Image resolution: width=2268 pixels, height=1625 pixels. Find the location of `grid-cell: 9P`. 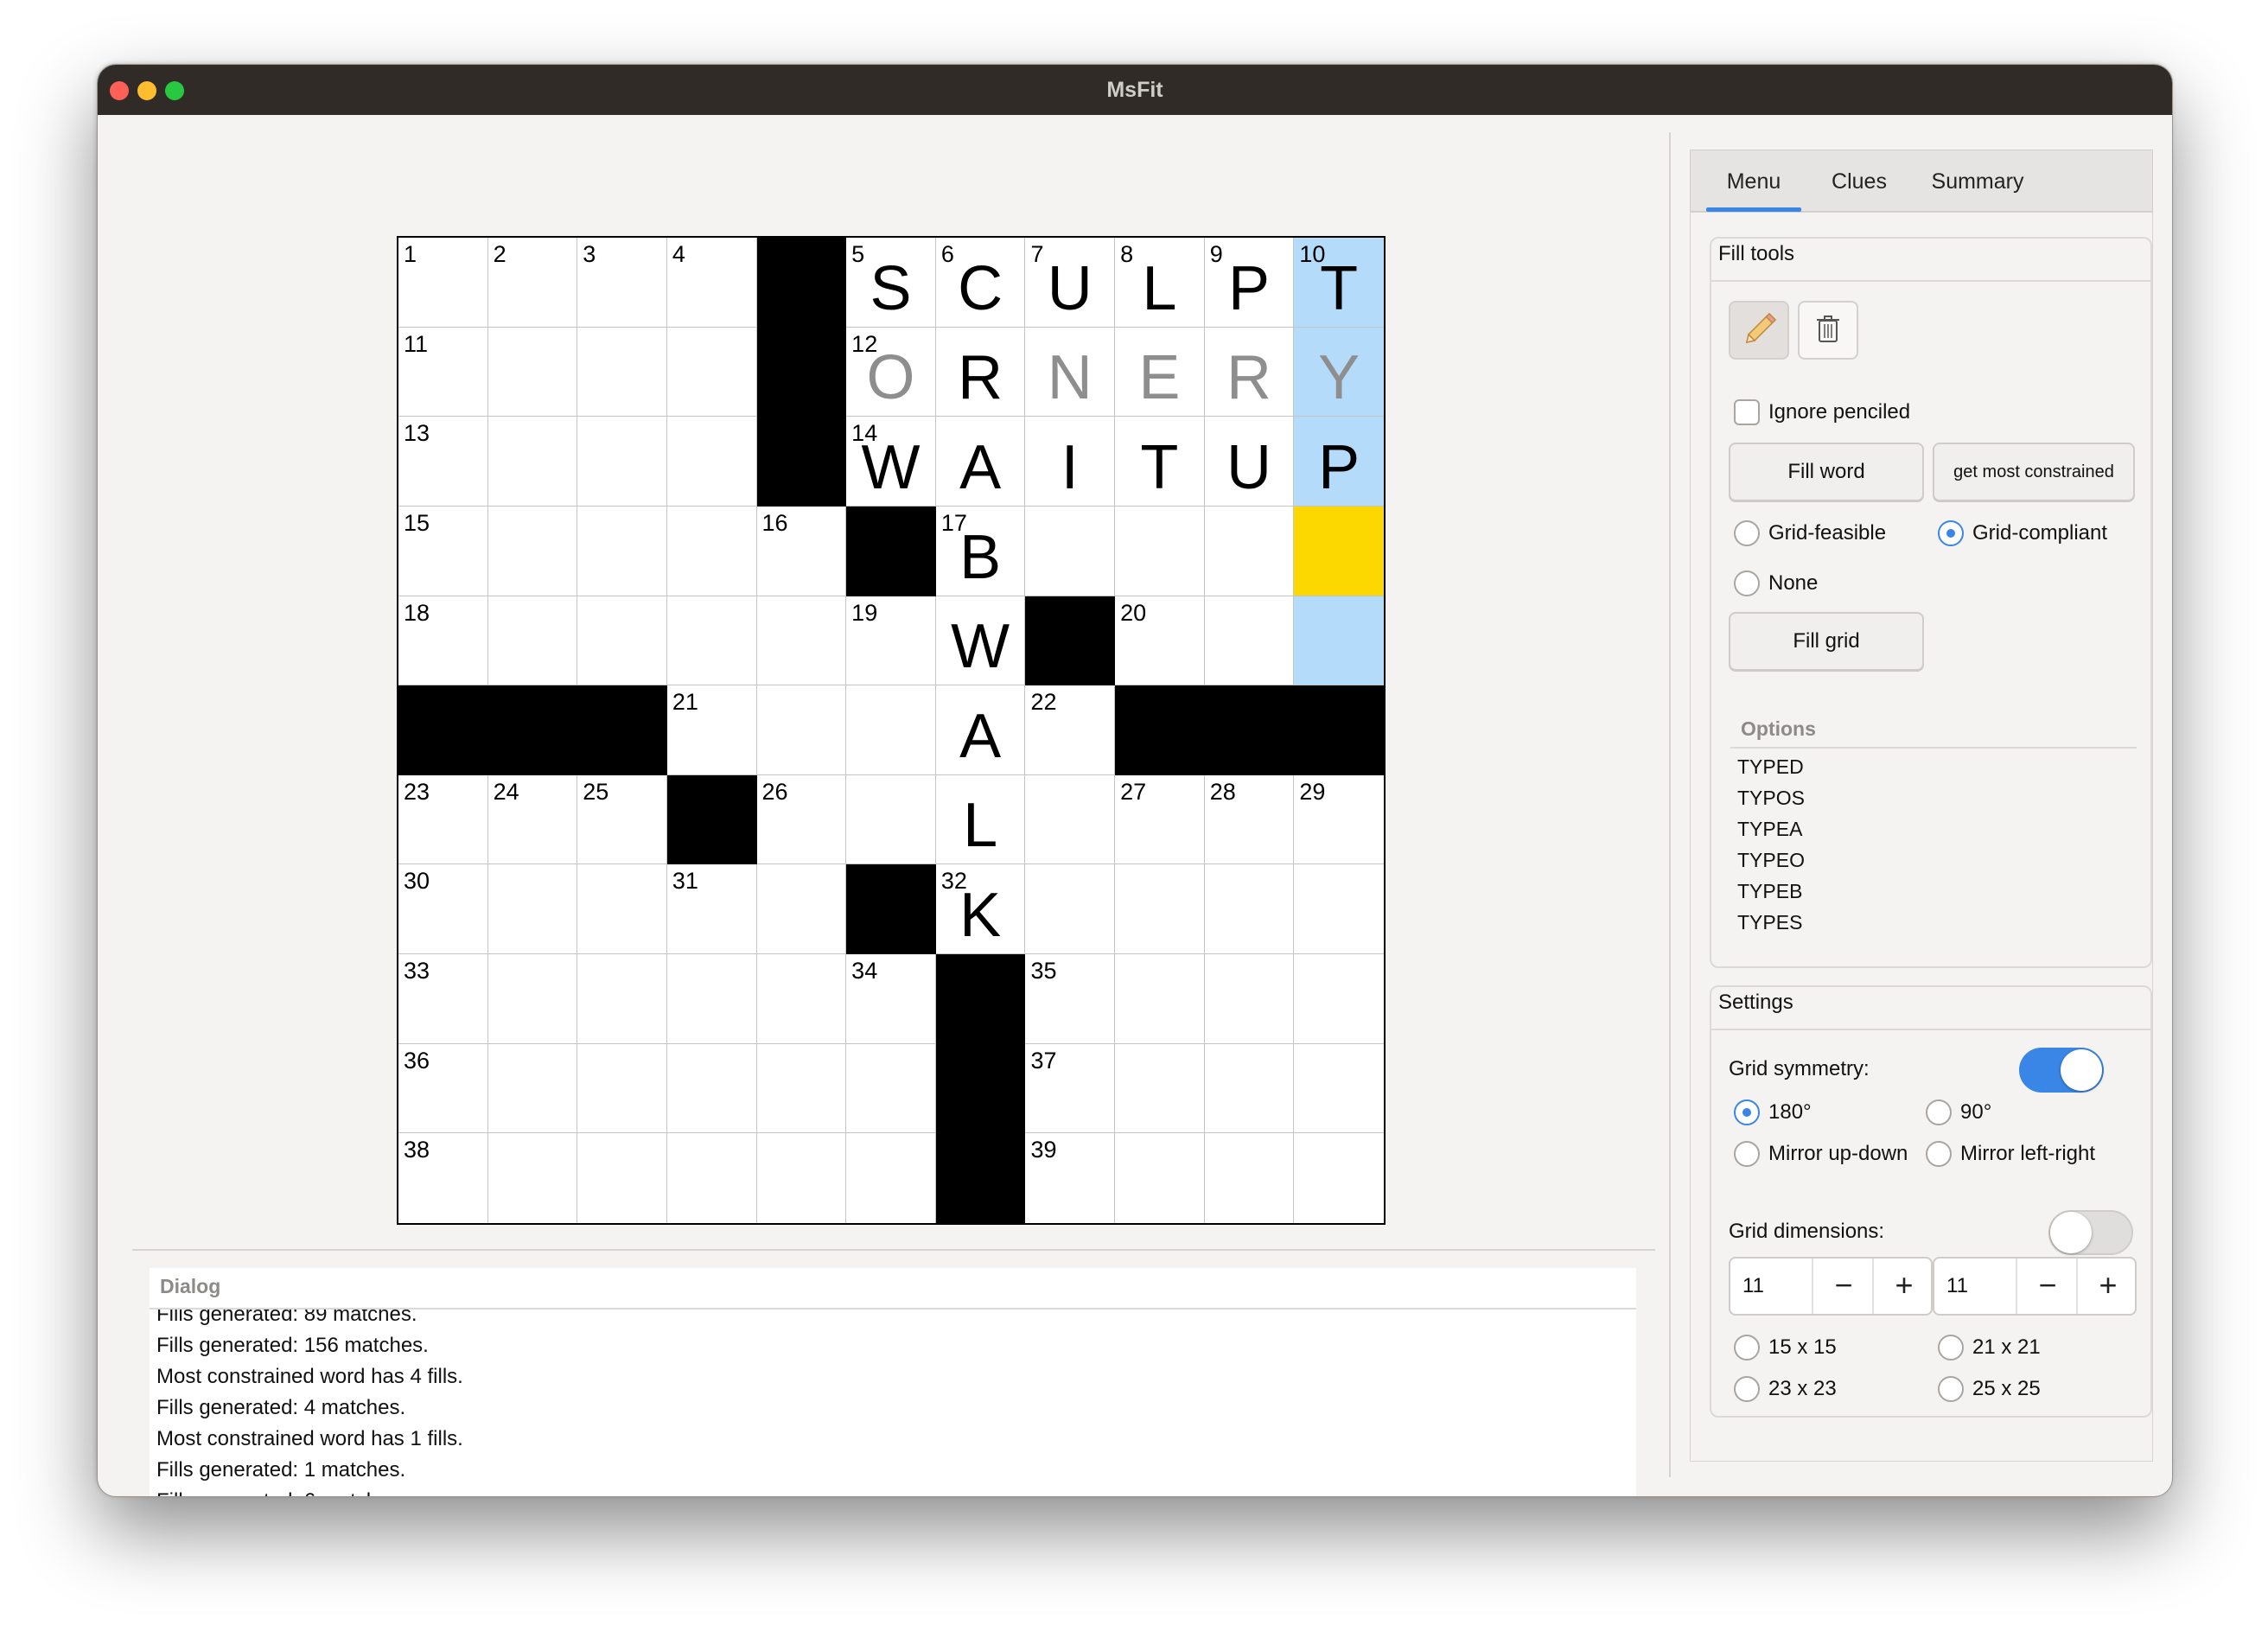

grid-cell: 9P is located at coordinates (1249, 283).